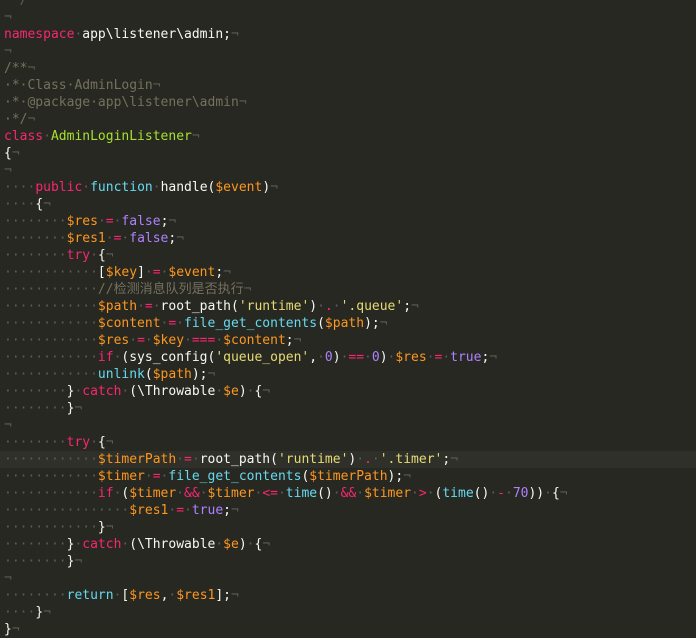 Image resolution: width=696 pixels, height=638 pixels. Describe the element at coordinates (16, 68) in the screenshot. I see `comment-token: /**` at that location.